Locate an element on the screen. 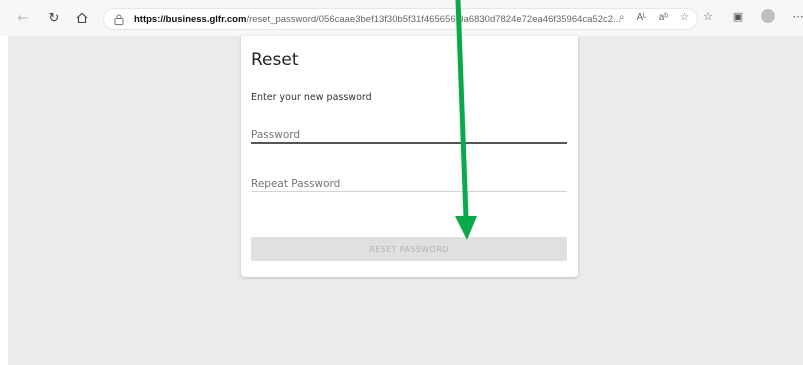 The image size is (803, 365). read-aloud-icon: Aᴸ is located at coordinates (642, 17).